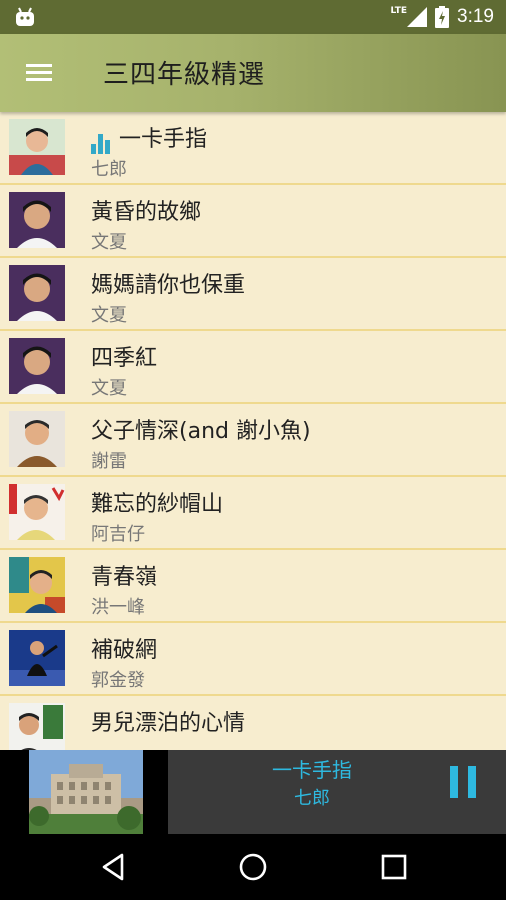 The image size is (506, 900). Describe the element at coordinates (109, 461) in the screenshot. I see `song-artist: 謝雷` at that location.